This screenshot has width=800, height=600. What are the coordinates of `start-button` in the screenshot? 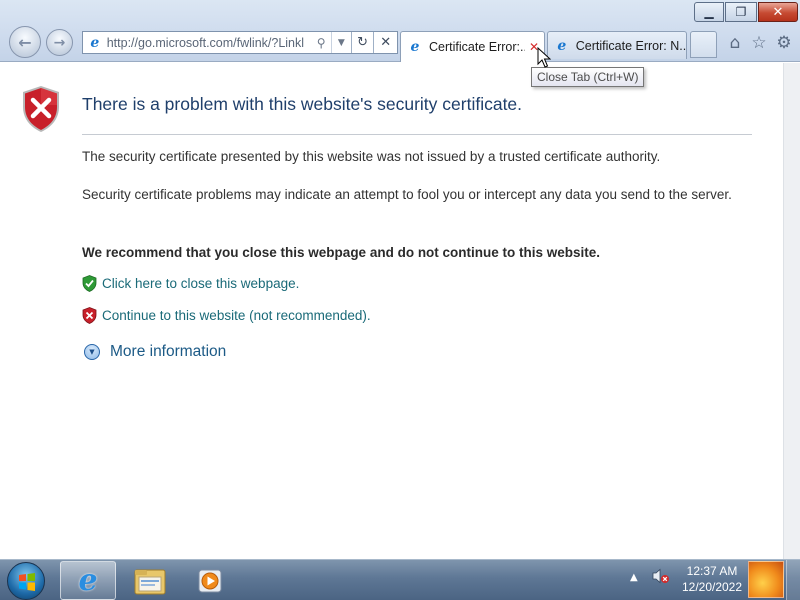 It's located at (26, 581).